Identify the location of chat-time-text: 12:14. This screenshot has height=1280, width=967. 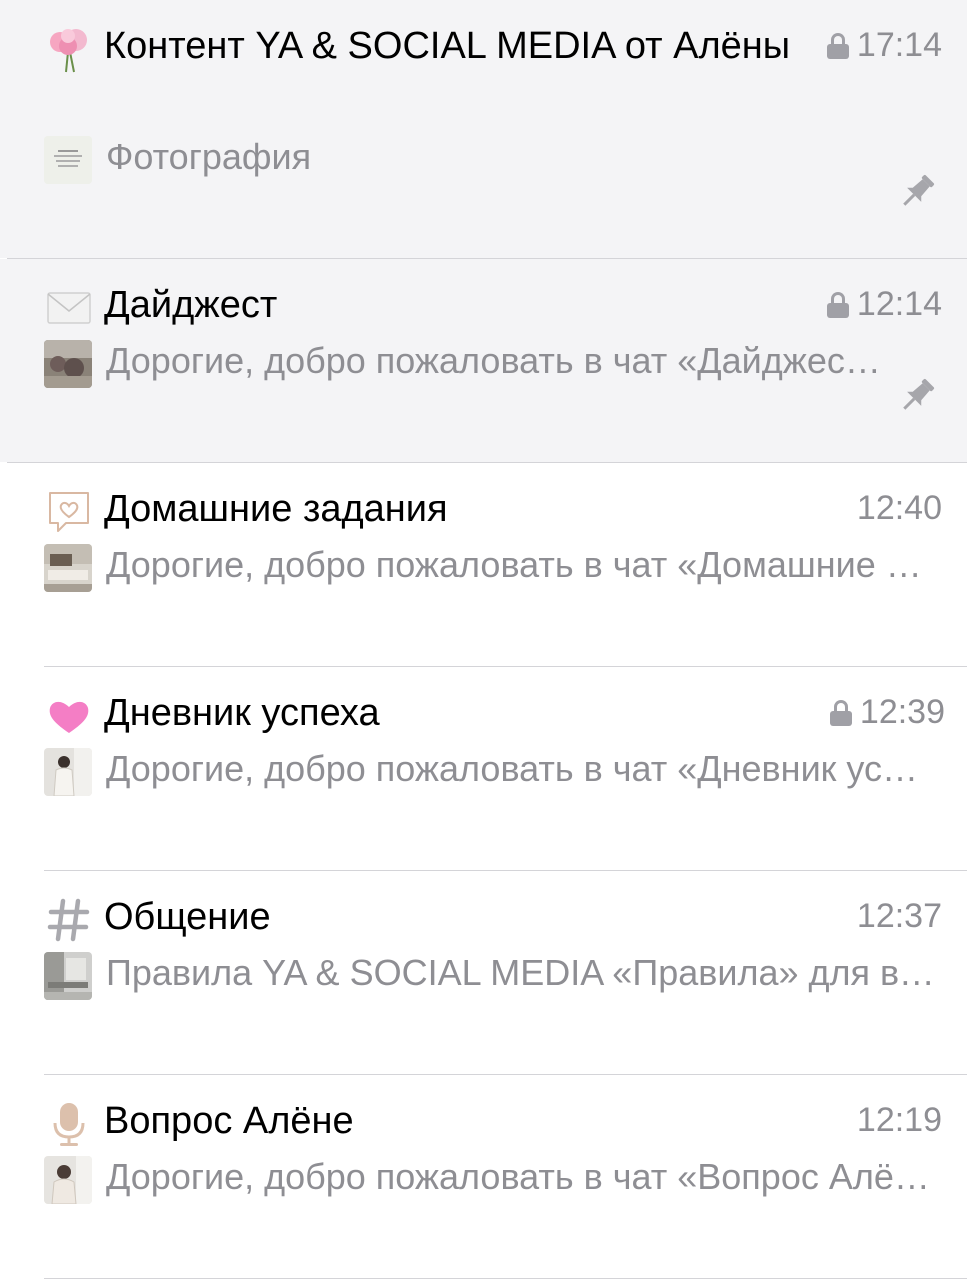
(899, 304).